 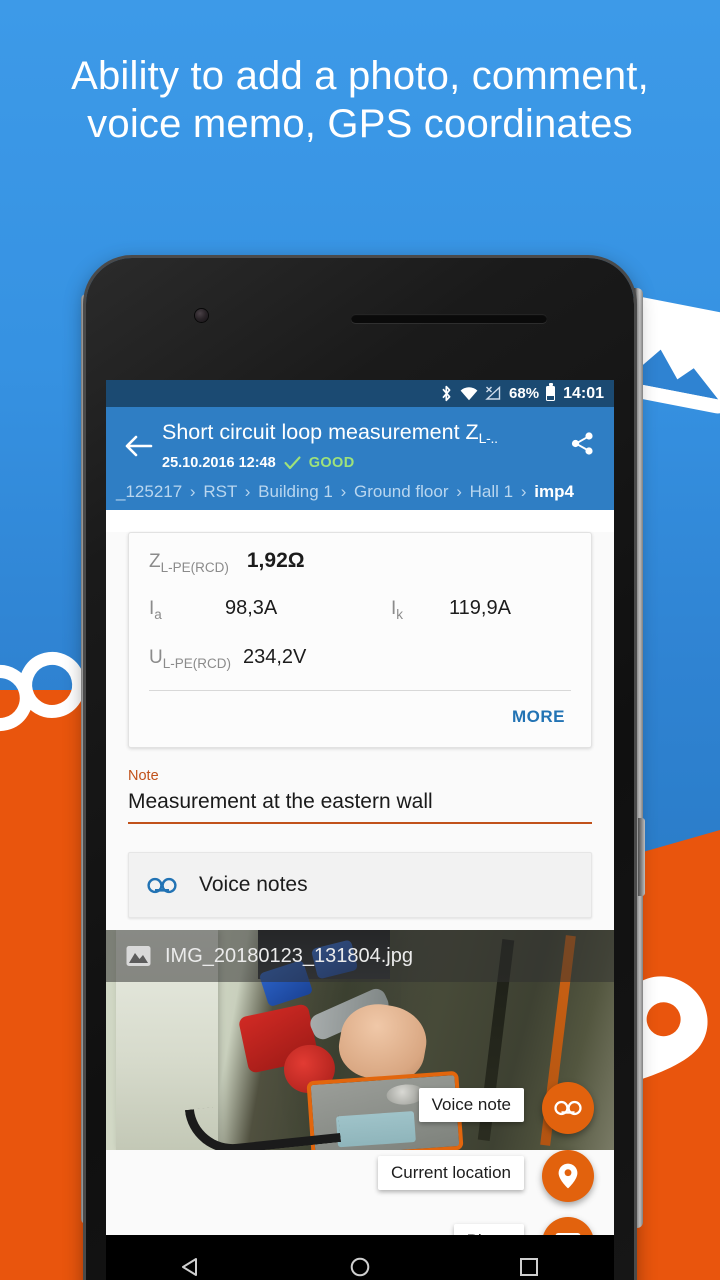 I want to click on photo-tooltip: Photo, so click(x=488, y=1229).